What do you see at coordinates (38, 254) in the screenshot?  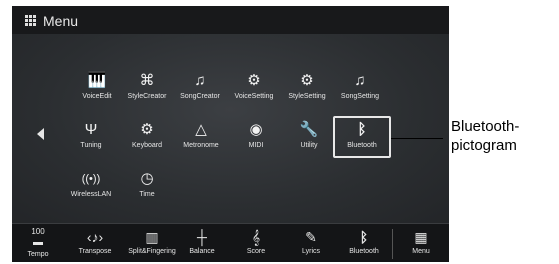 I see `tempo-label: Tempo` at bounding box center [38, 254].